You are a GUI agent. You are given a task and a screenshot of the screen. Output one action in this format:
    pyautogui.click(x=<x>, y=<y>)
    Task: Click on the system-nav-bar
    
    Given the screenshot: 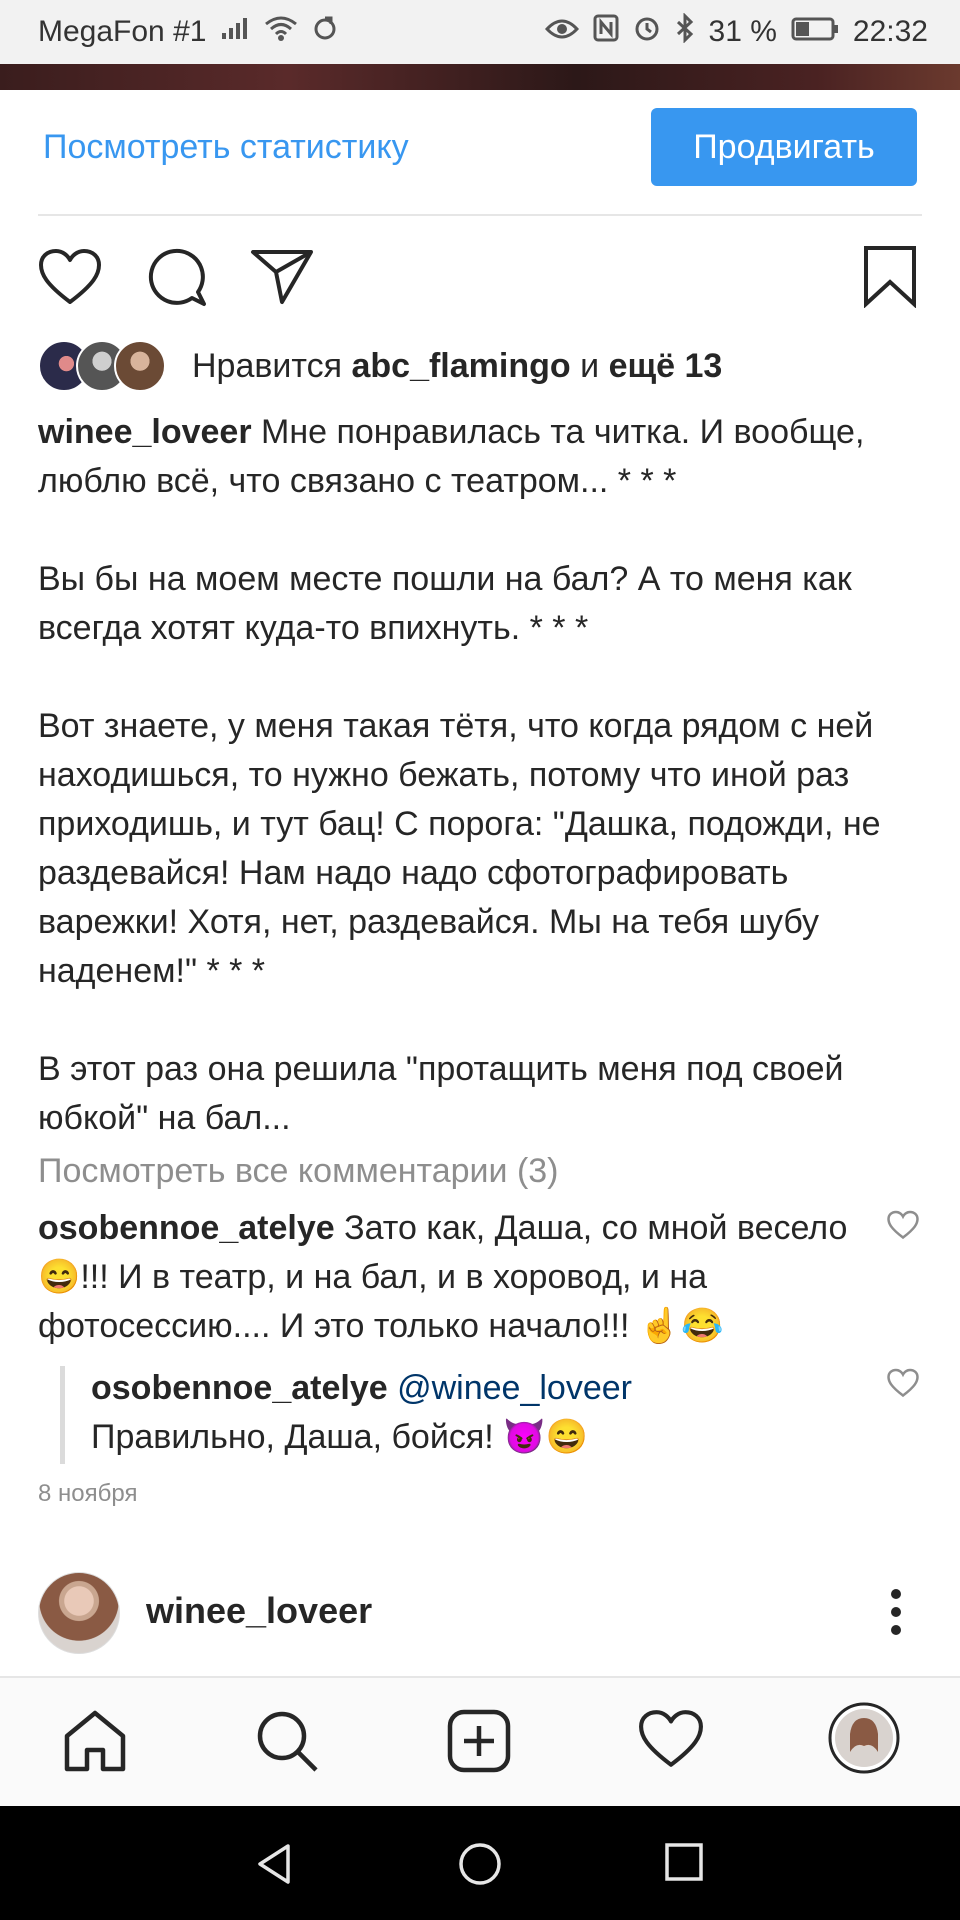 What is the action you would take?
    pyautogui.click(x=480, y=1863)
    